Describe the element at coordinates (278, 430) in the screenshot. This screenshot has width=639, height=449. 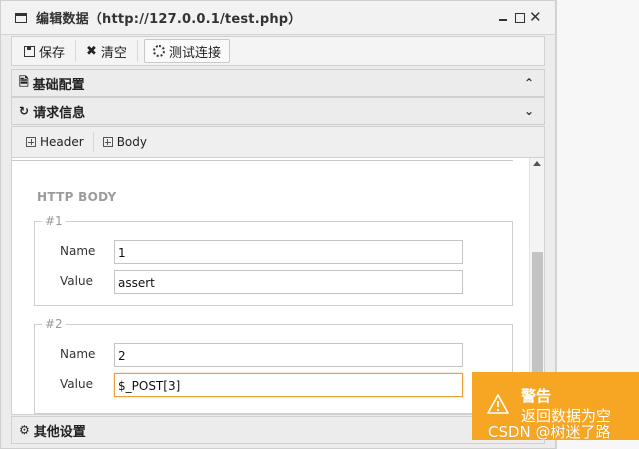
I see `section-other-settings: ⚙ 其他设置` at that location.